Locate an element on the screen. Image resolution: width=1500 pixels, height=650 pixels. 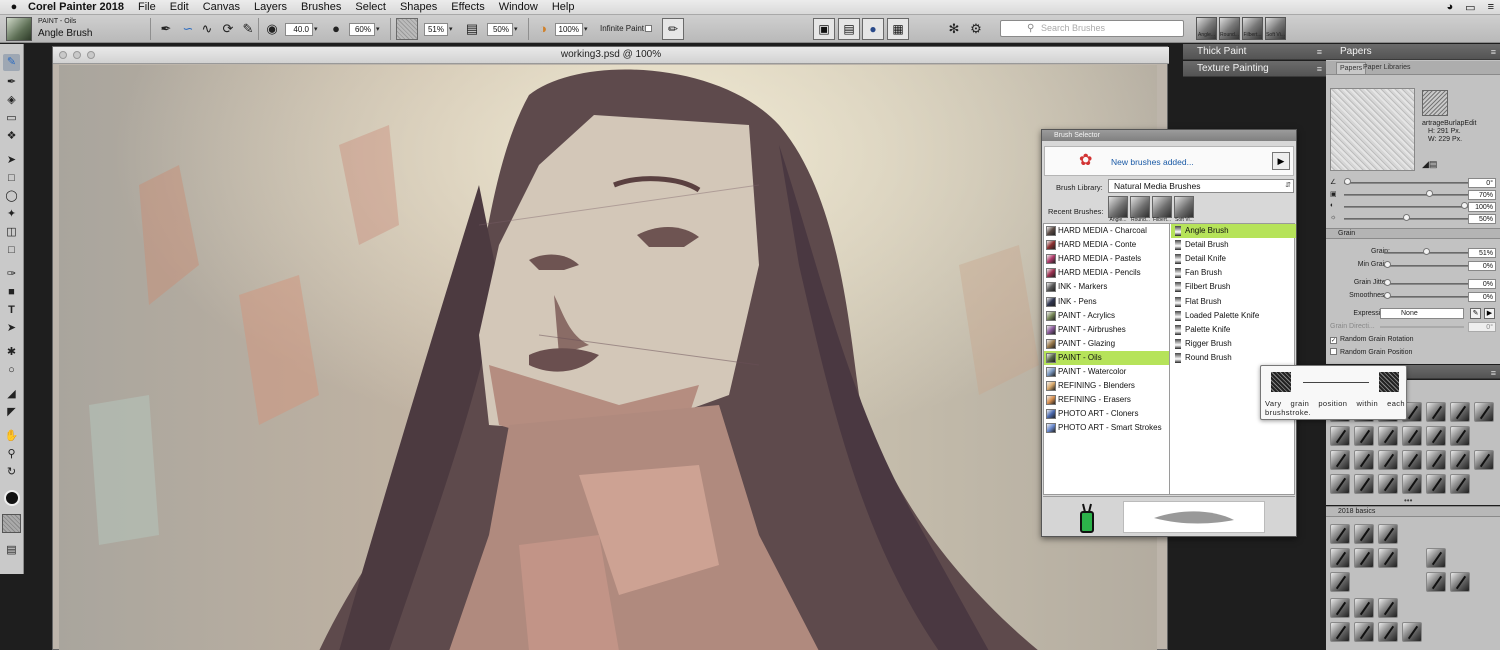
color-drop-icon: ● is located at coordinates (873, 29).